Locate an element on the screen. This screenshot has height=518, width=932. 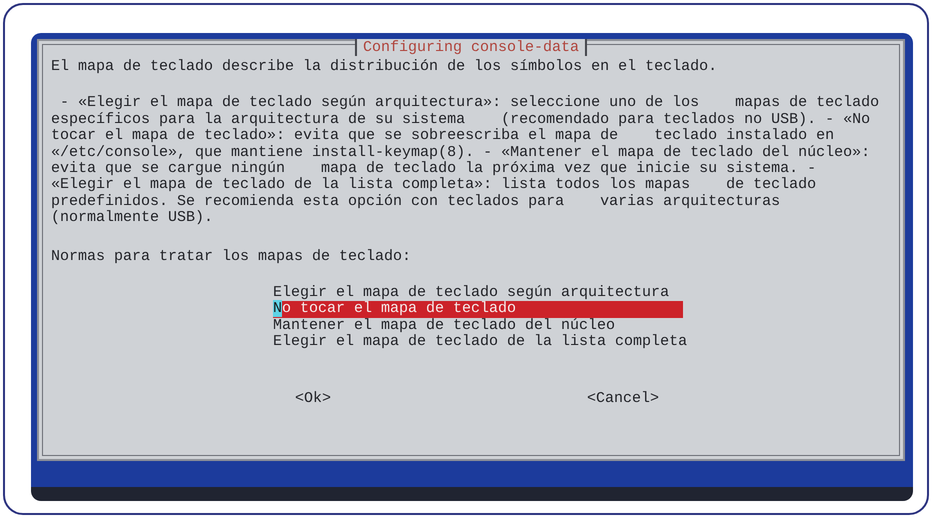
intro-text: El mapa de teclado describe la distribución de los símbolos en el teclado. is located at coordinates (384, 67).